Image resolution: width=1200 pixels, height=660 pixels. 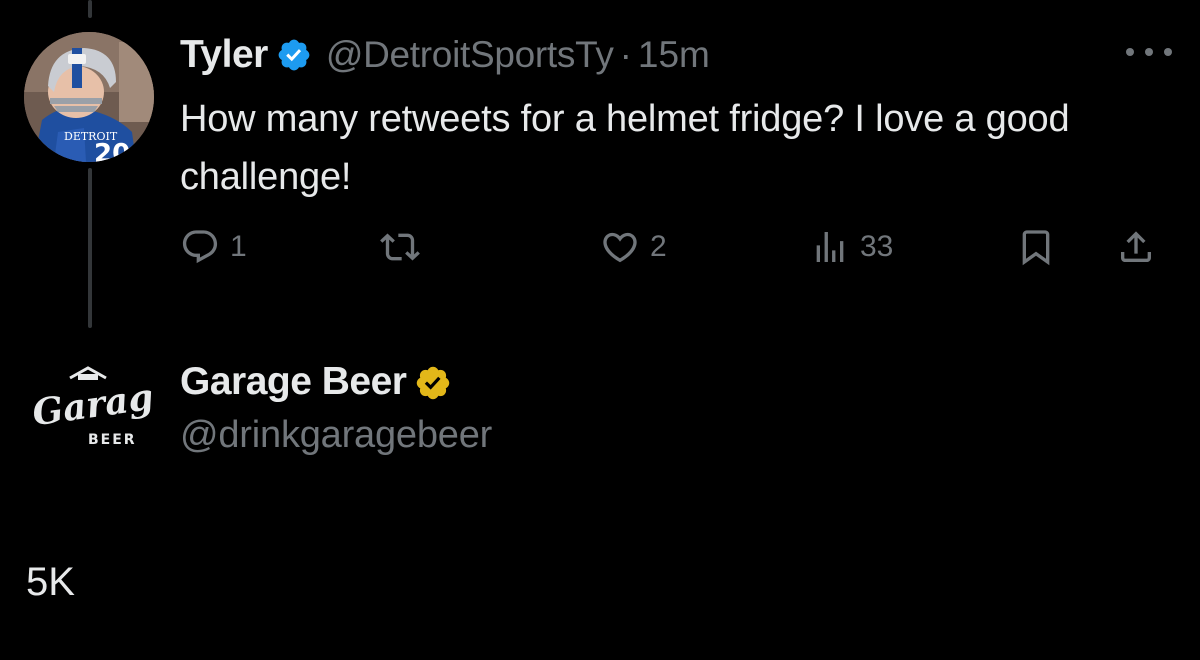 I want to click on thread-line, so click(x=90, y=248).